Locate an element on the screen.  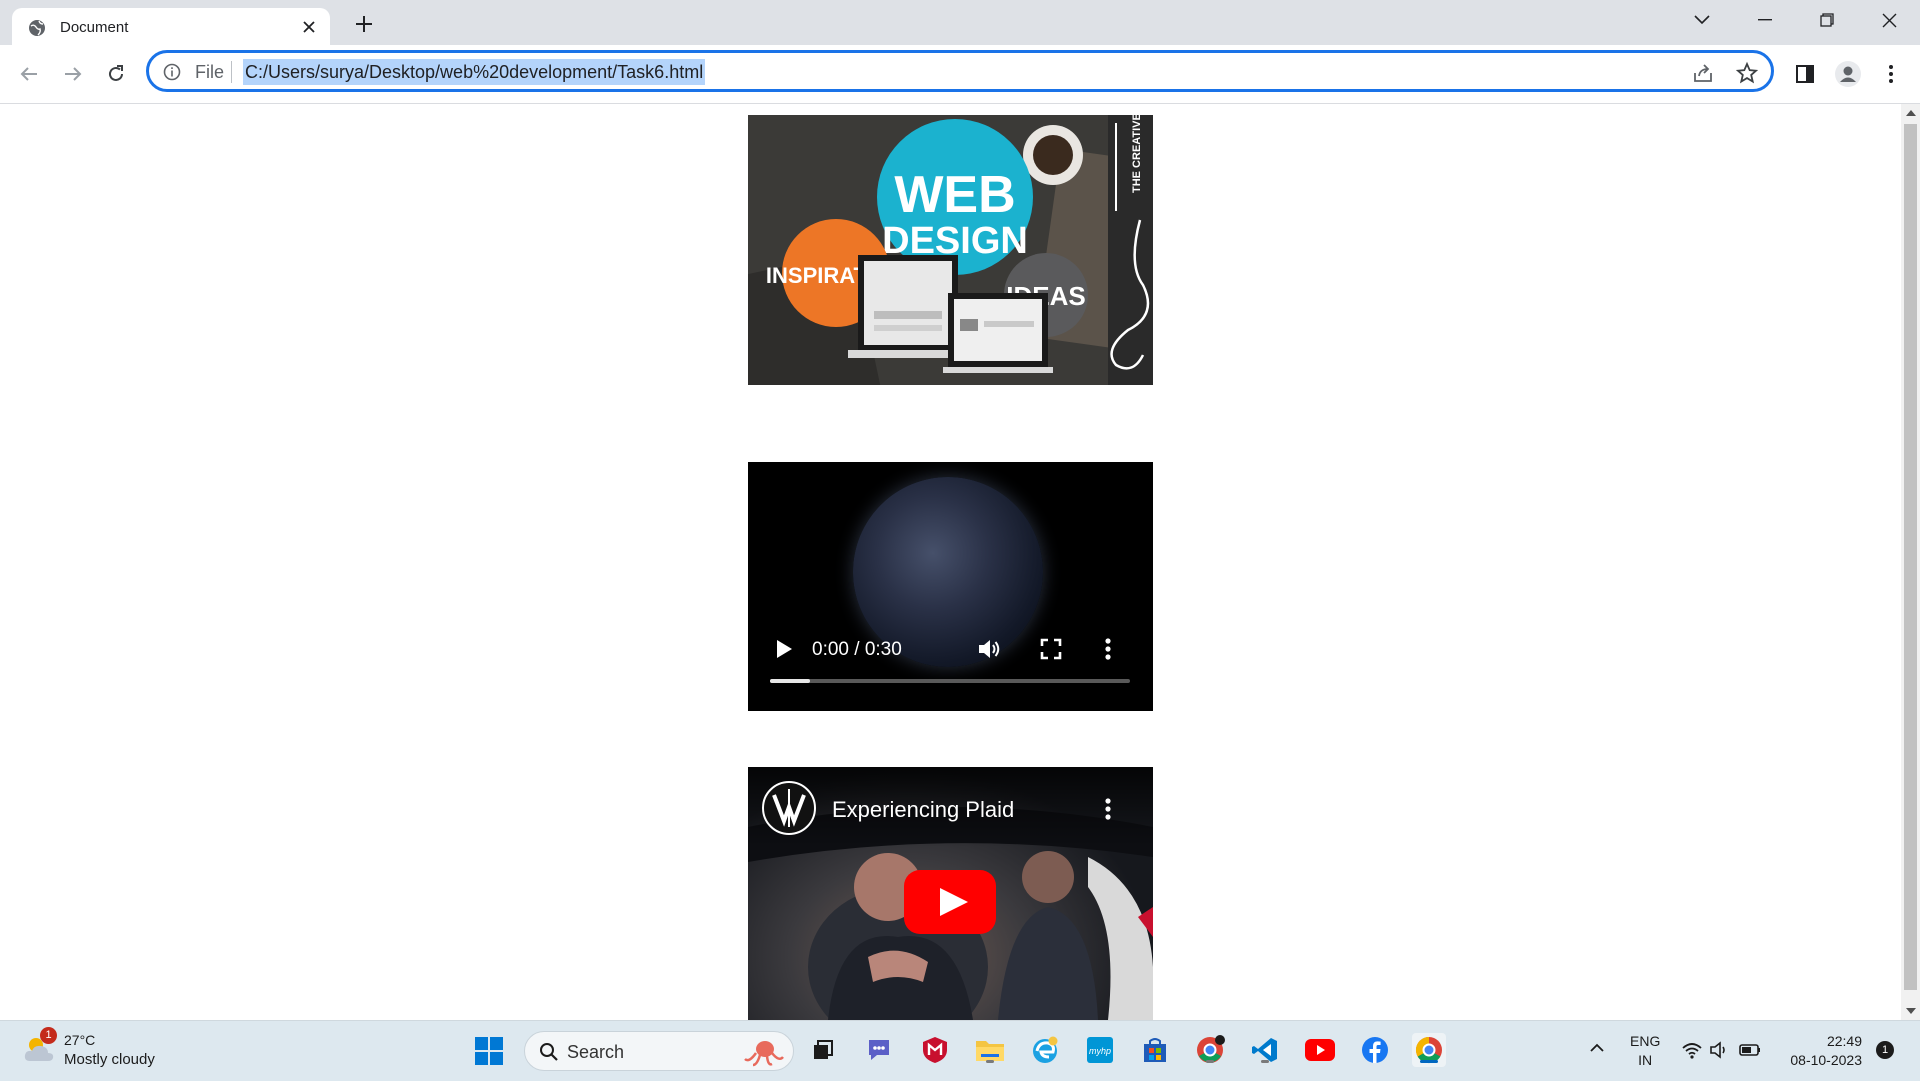
video-more-options-icon is located at coordinates (1108, 649).